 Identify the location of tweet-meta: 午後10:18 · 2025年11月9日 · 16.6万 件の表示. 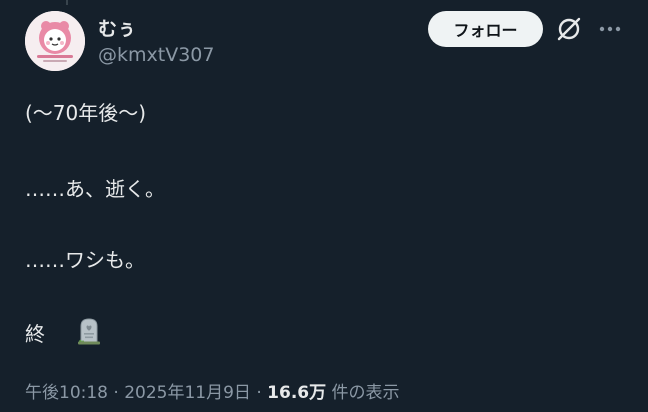
(212, 390).